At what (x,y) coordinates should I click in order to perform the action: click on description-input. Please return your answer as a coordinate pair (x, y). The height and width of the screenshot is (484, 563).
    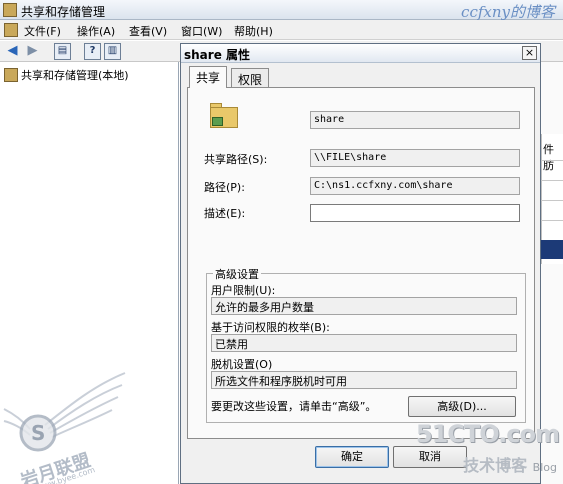
    Looking at the image, I should click on (415, 213).